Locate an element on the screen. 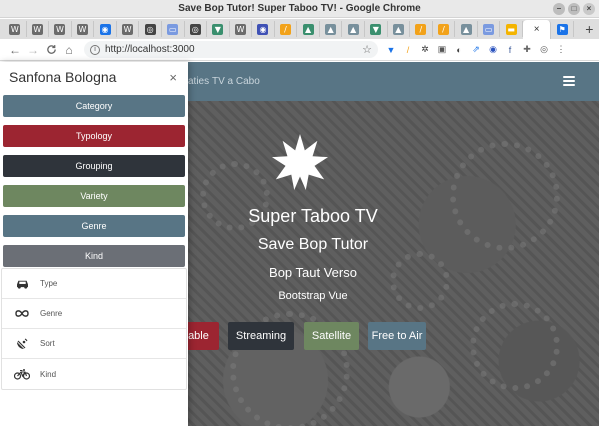  streaming-button: Streaming is located at coordinates (261, 336).